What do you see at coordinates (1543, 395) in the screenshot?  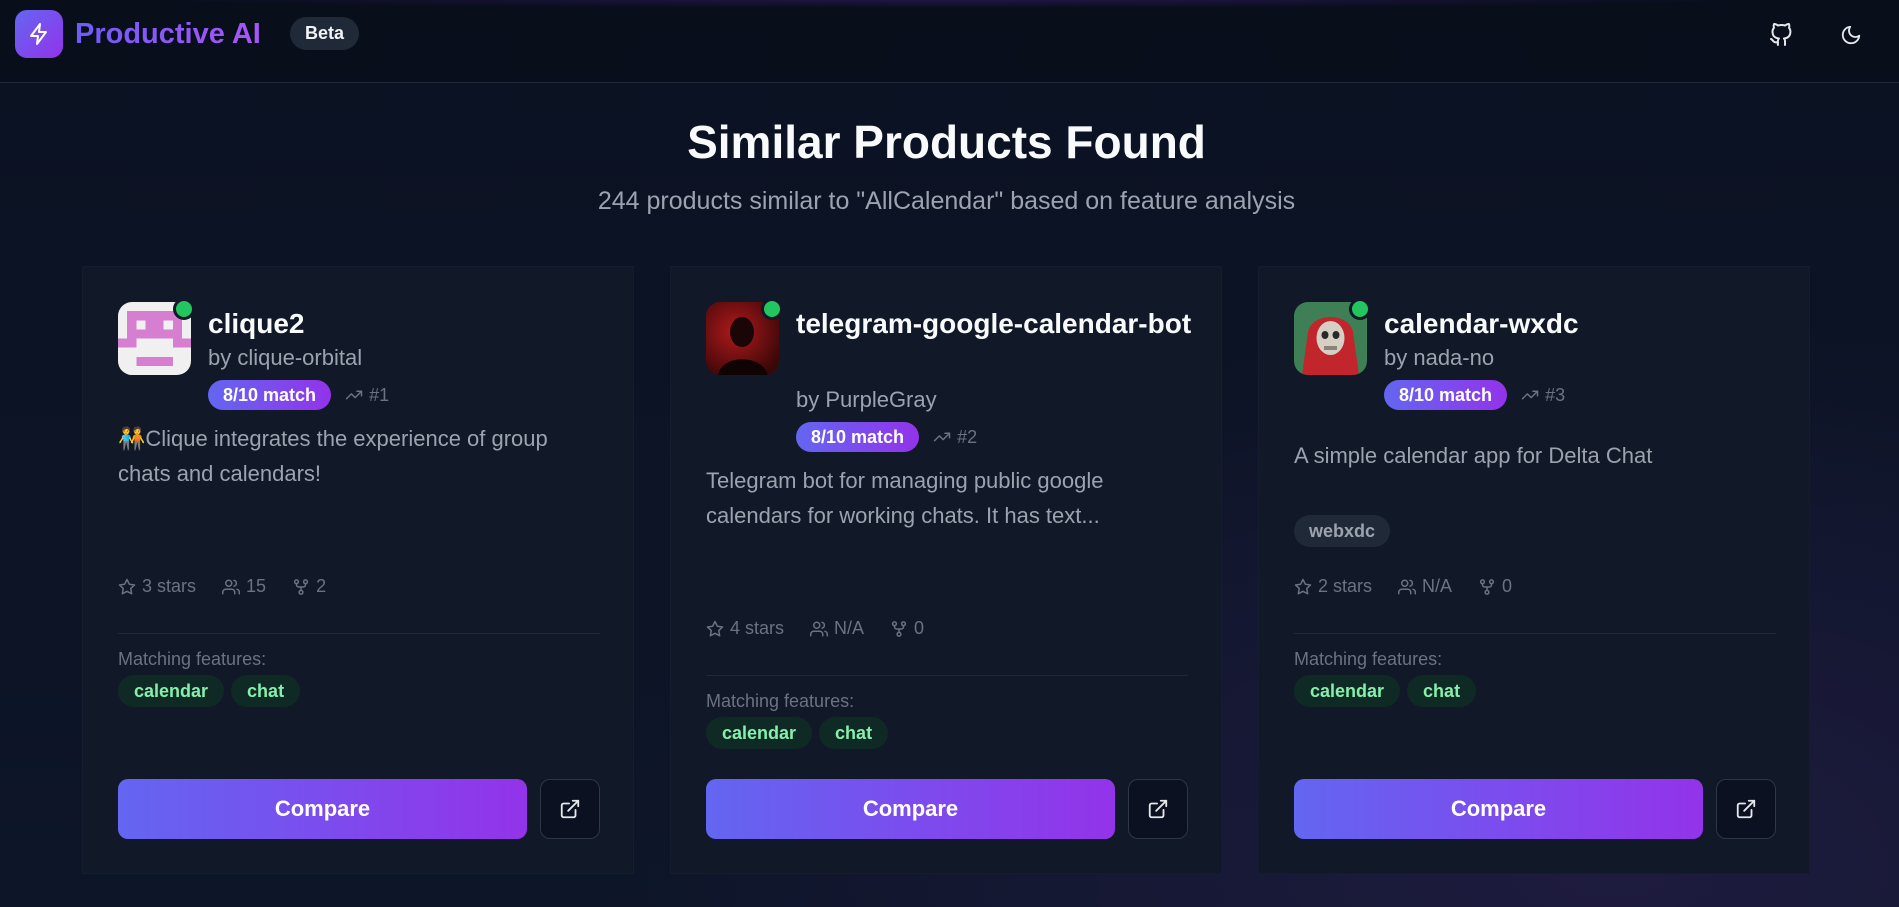 I see `rank: #3` at bounding box center [1543, 395].